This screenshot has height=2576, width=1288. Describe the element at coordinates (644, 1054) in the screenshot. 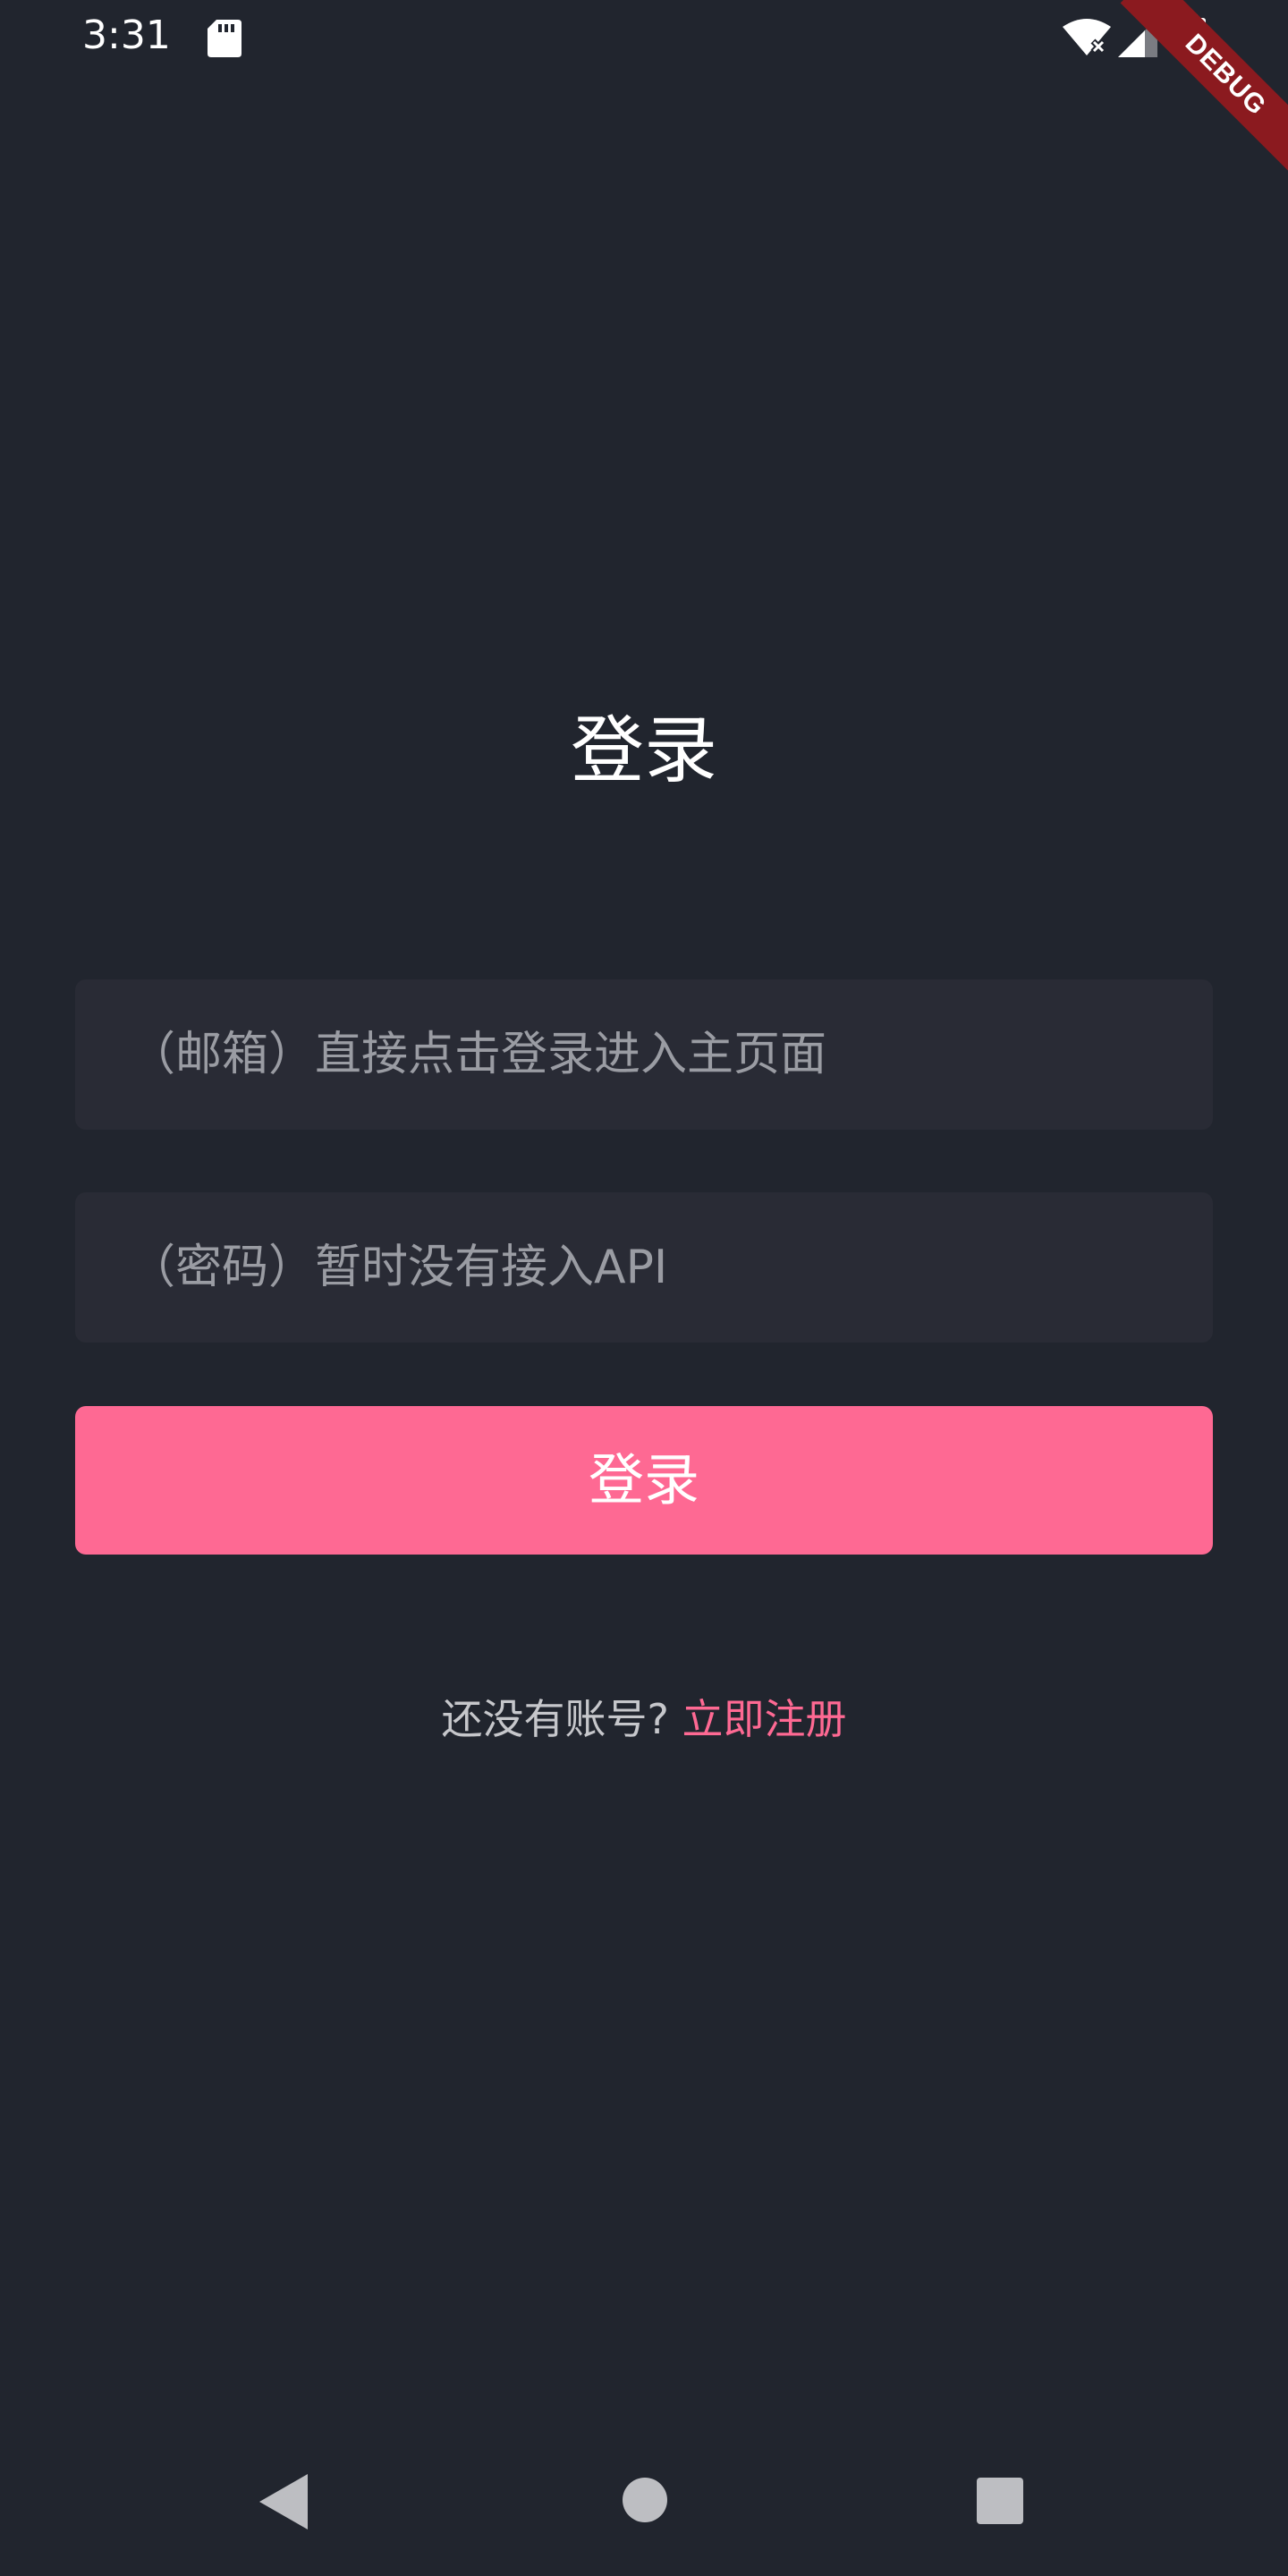

I see `email-field` at that location.